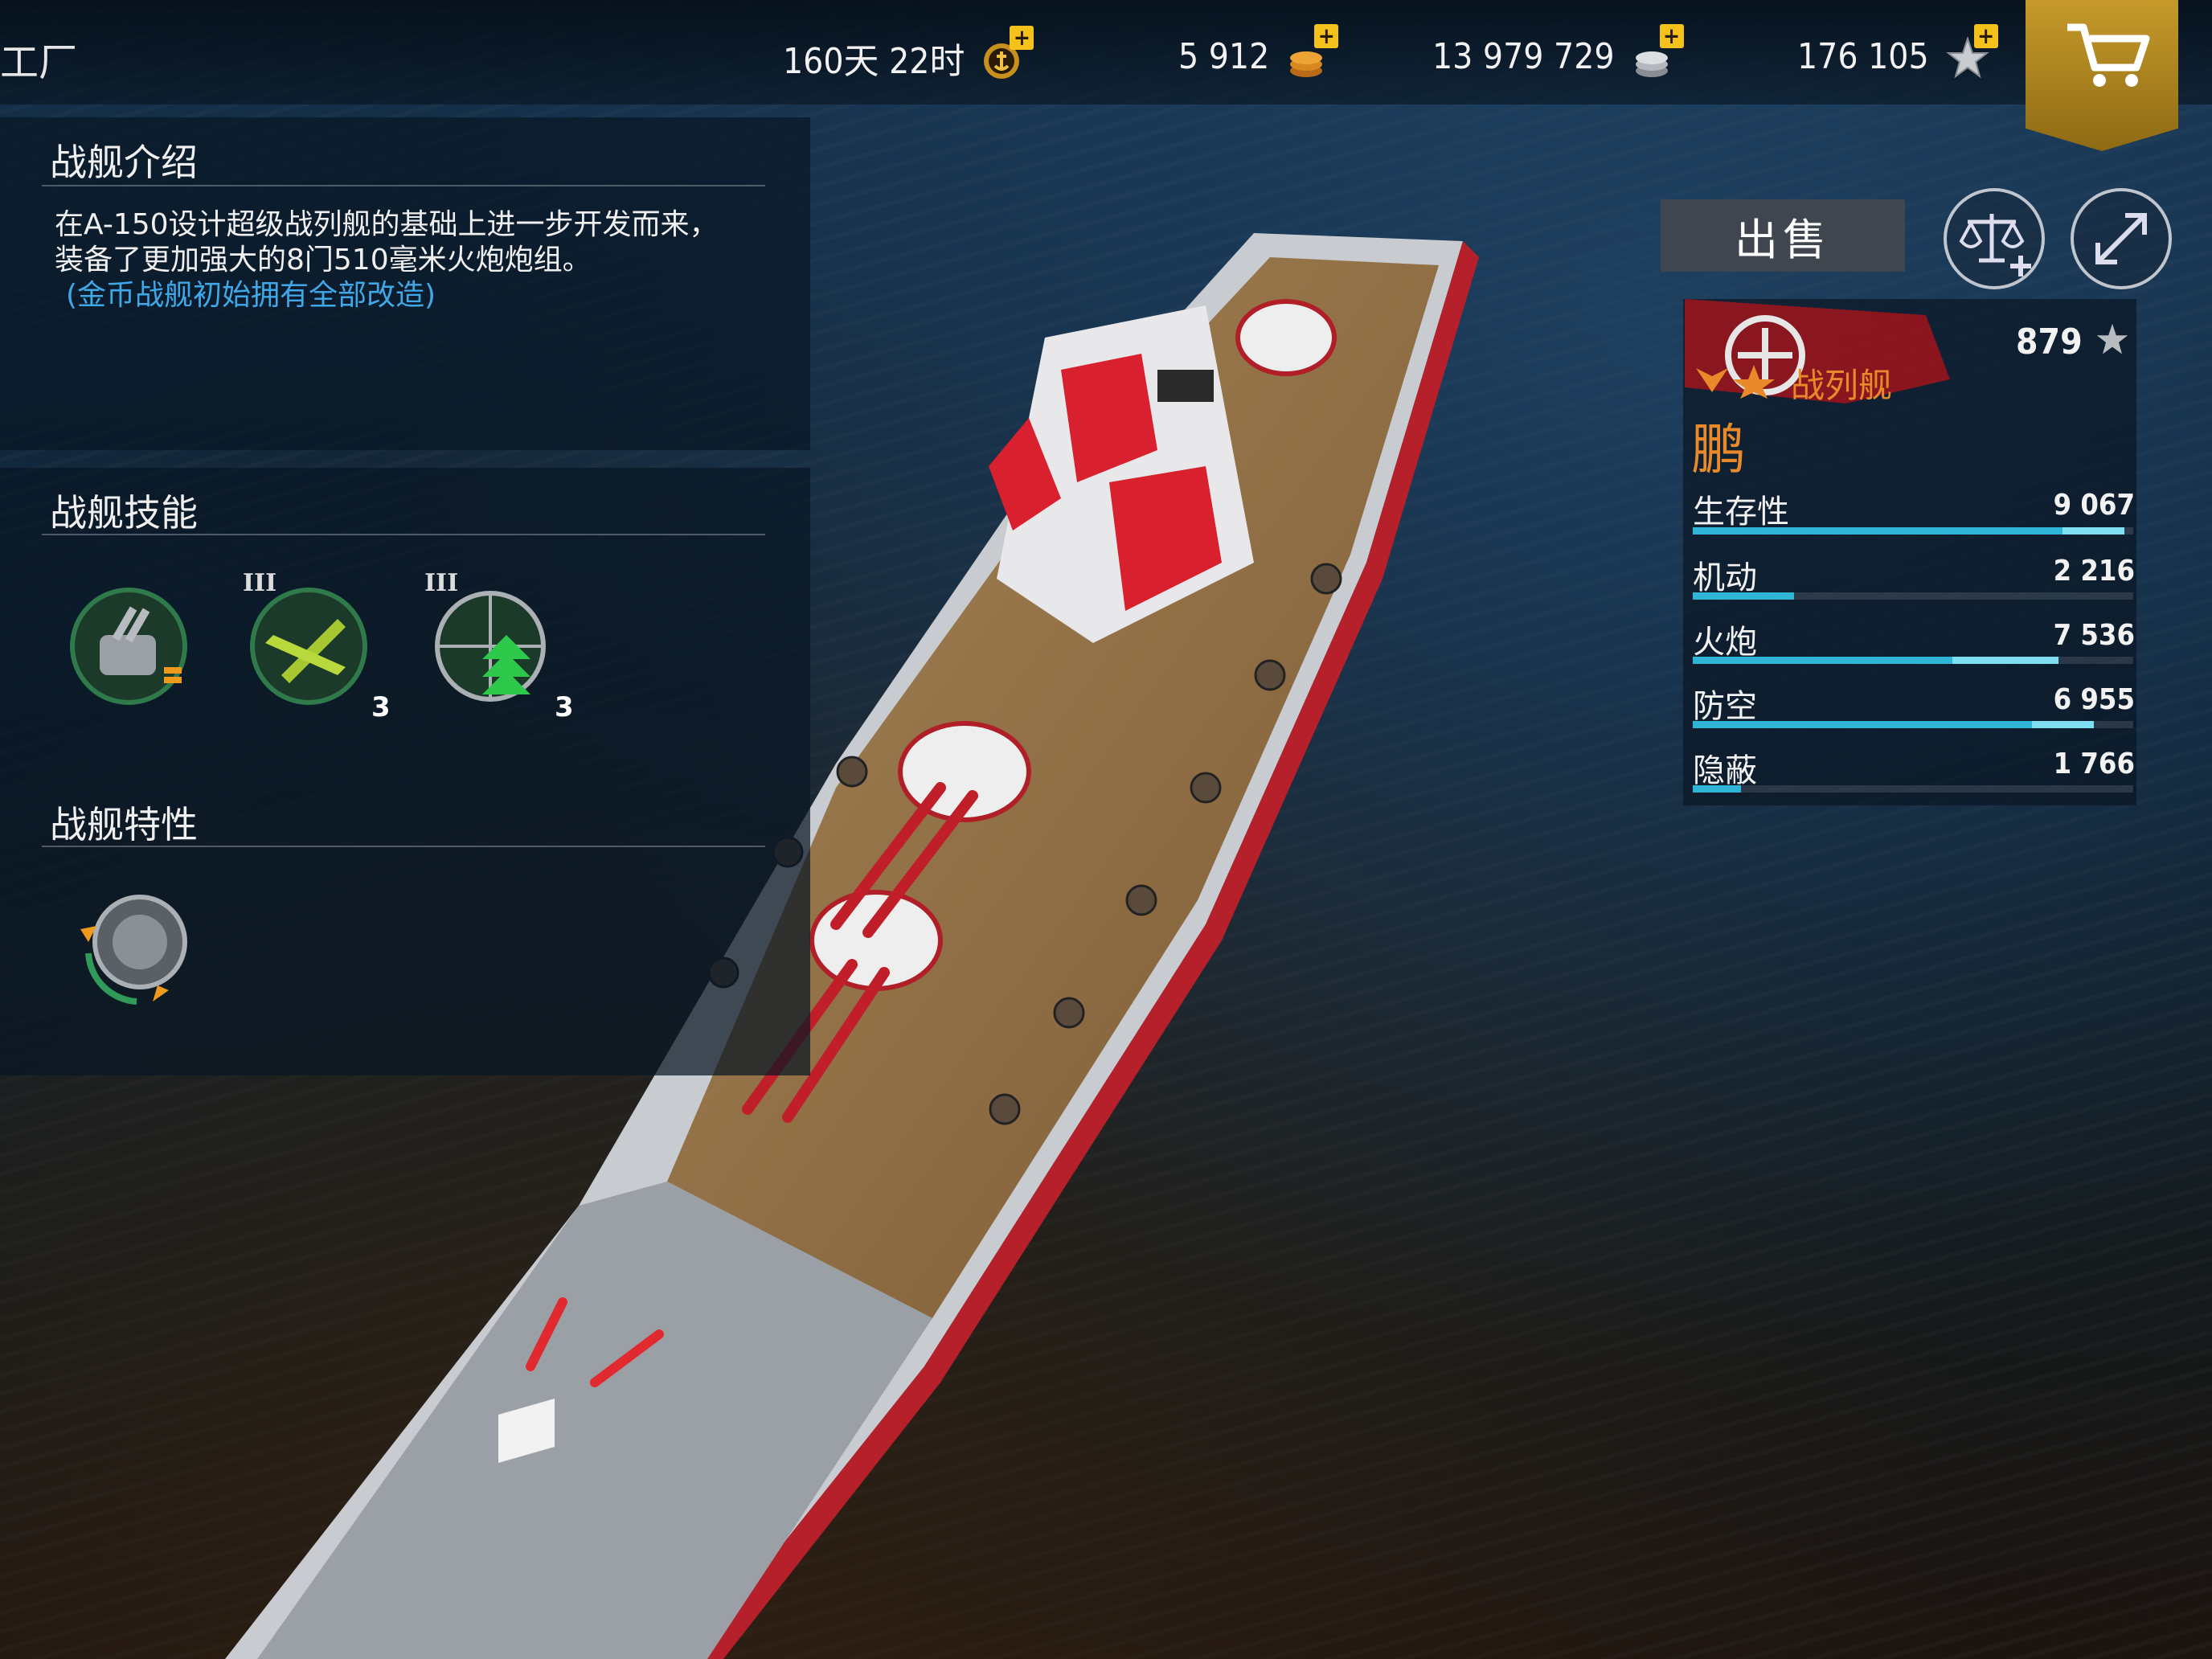  Describe the element at coordinates (1783, 235) in the screenshot. I see `sell-button: 出售` at that location.